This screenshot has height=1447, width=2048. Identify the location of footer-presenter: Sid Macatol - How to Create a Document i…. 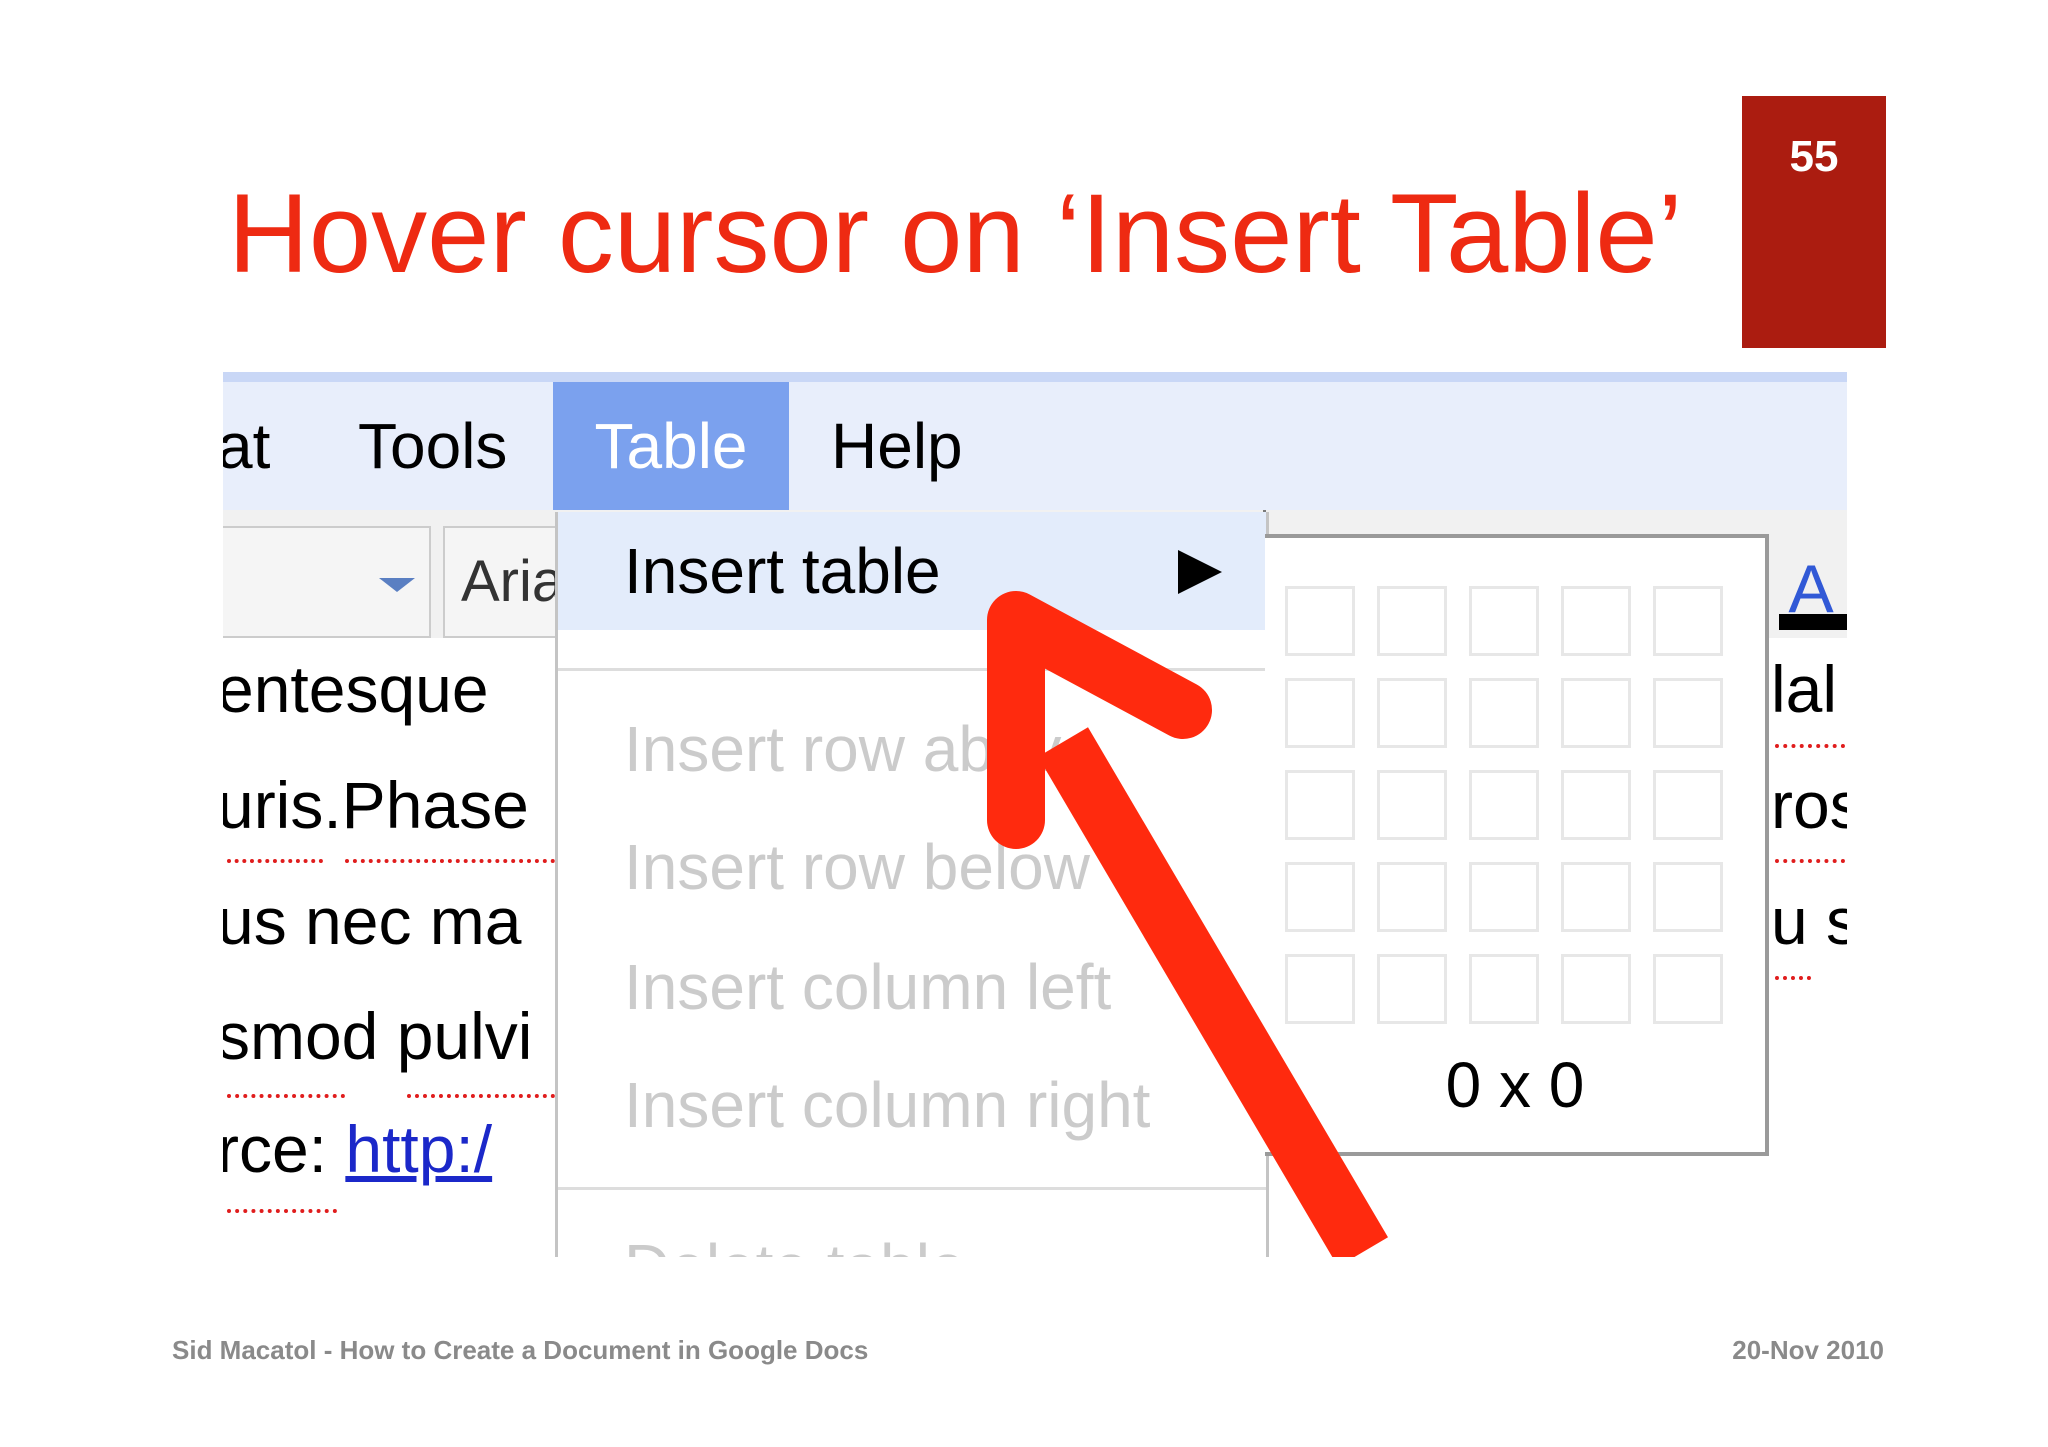
(520, 1350).